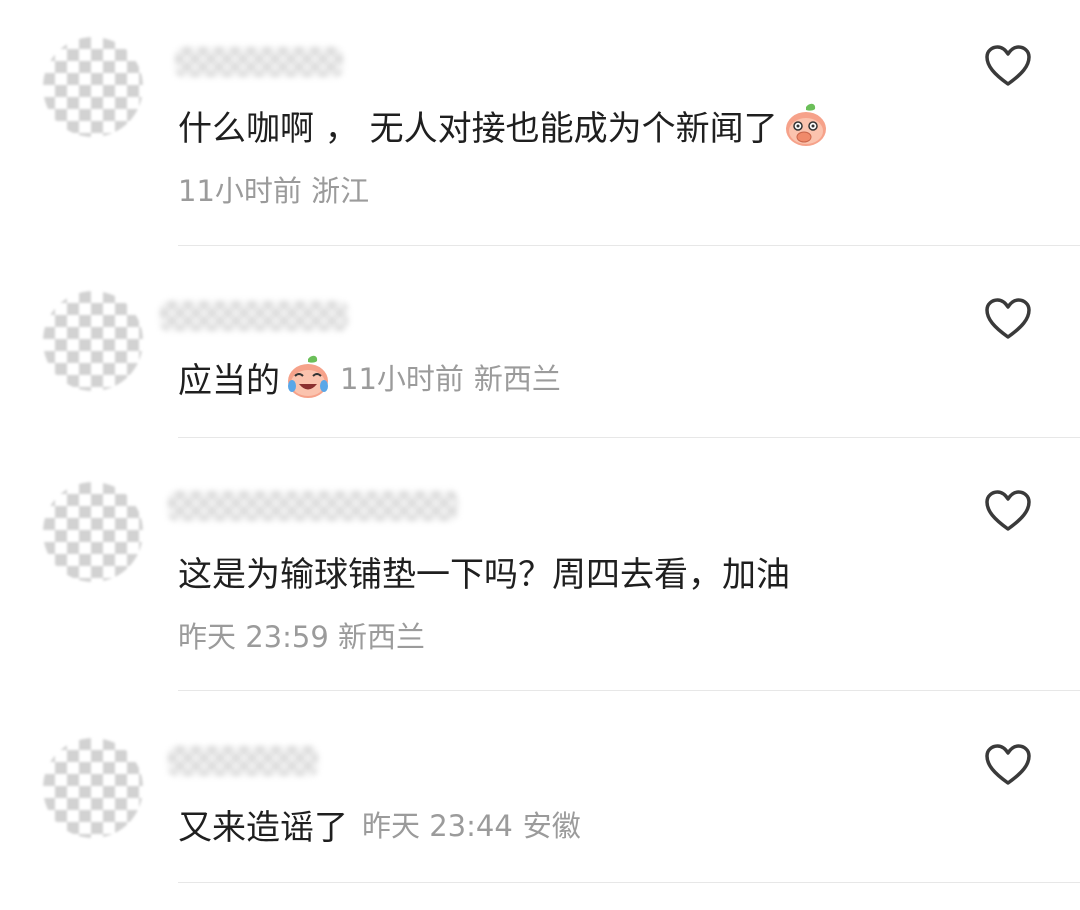  Describe the element at coordinates (551, 826) in the screenshot. I see `comment-location: 安徽` at that location.